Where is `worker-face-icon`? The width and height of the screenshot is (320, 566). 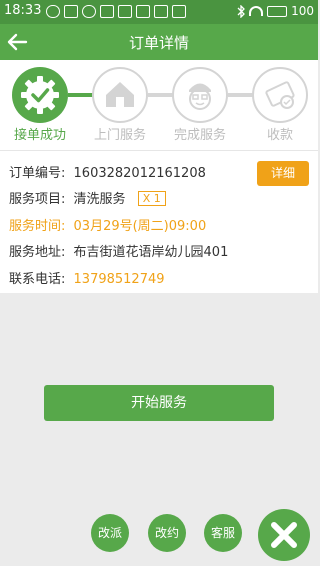
worker-face-icon is located at coordinates (200, 96).